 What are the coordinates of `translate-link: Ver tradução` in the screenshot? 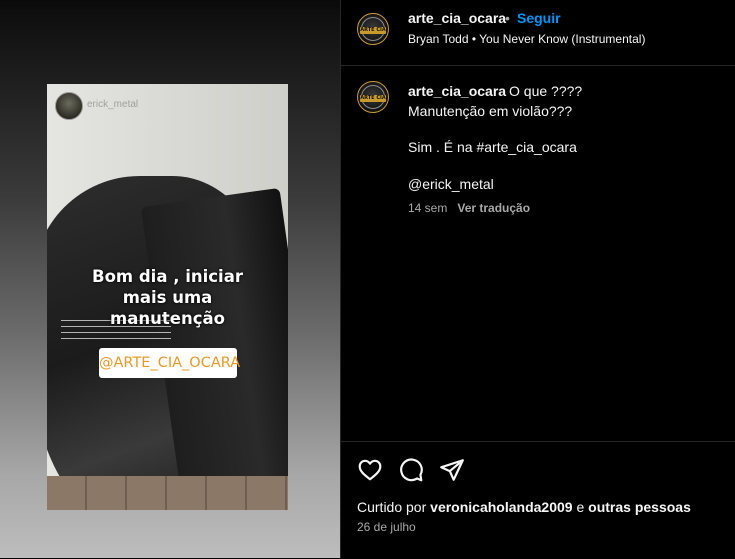 It's located at (493, 208).